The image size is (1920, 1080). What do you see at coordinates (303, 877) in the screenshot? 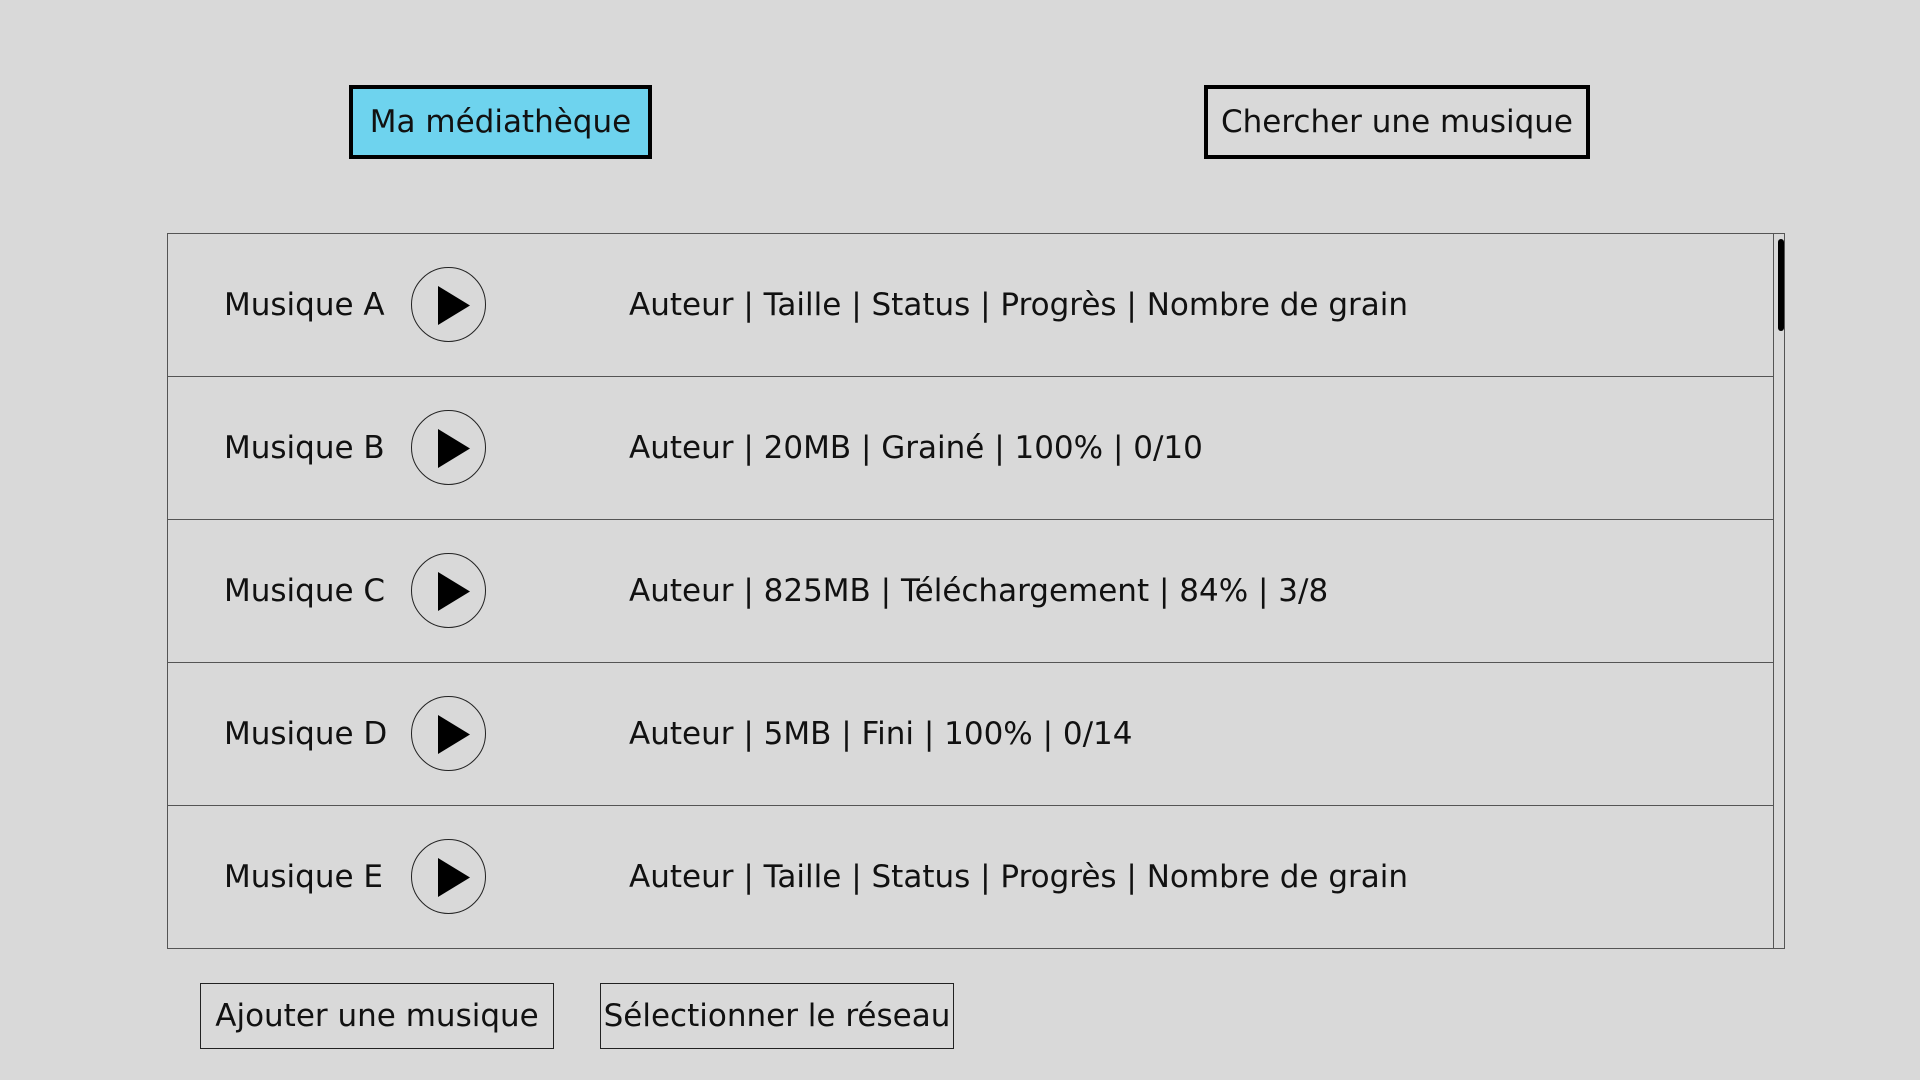
I see `track-title: Musique E` at bounding box center [303, 877].